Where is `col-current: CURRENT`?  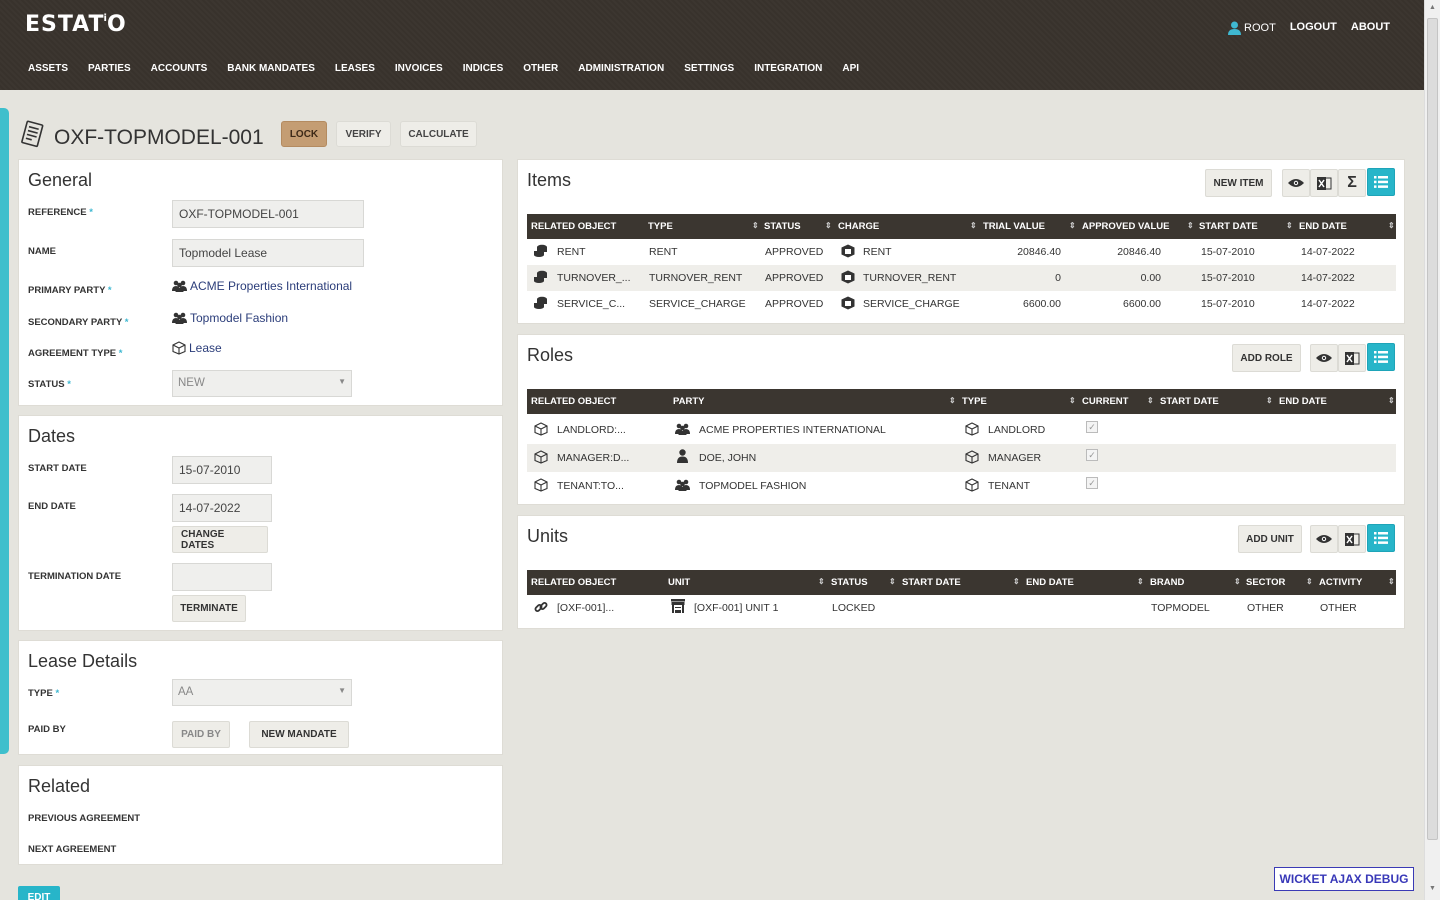 col-current: CURRENT is located at coordinates (1105, 401).